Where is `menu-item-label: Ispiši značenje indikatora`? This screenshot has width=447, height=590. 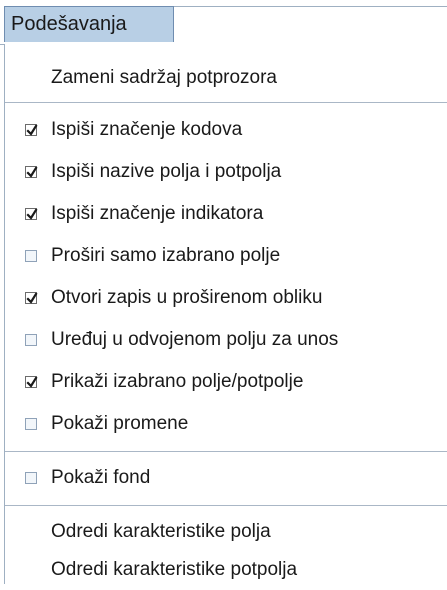 menu-item-label: Ispiši značenje indikatora is located at coordinates (157, 213).